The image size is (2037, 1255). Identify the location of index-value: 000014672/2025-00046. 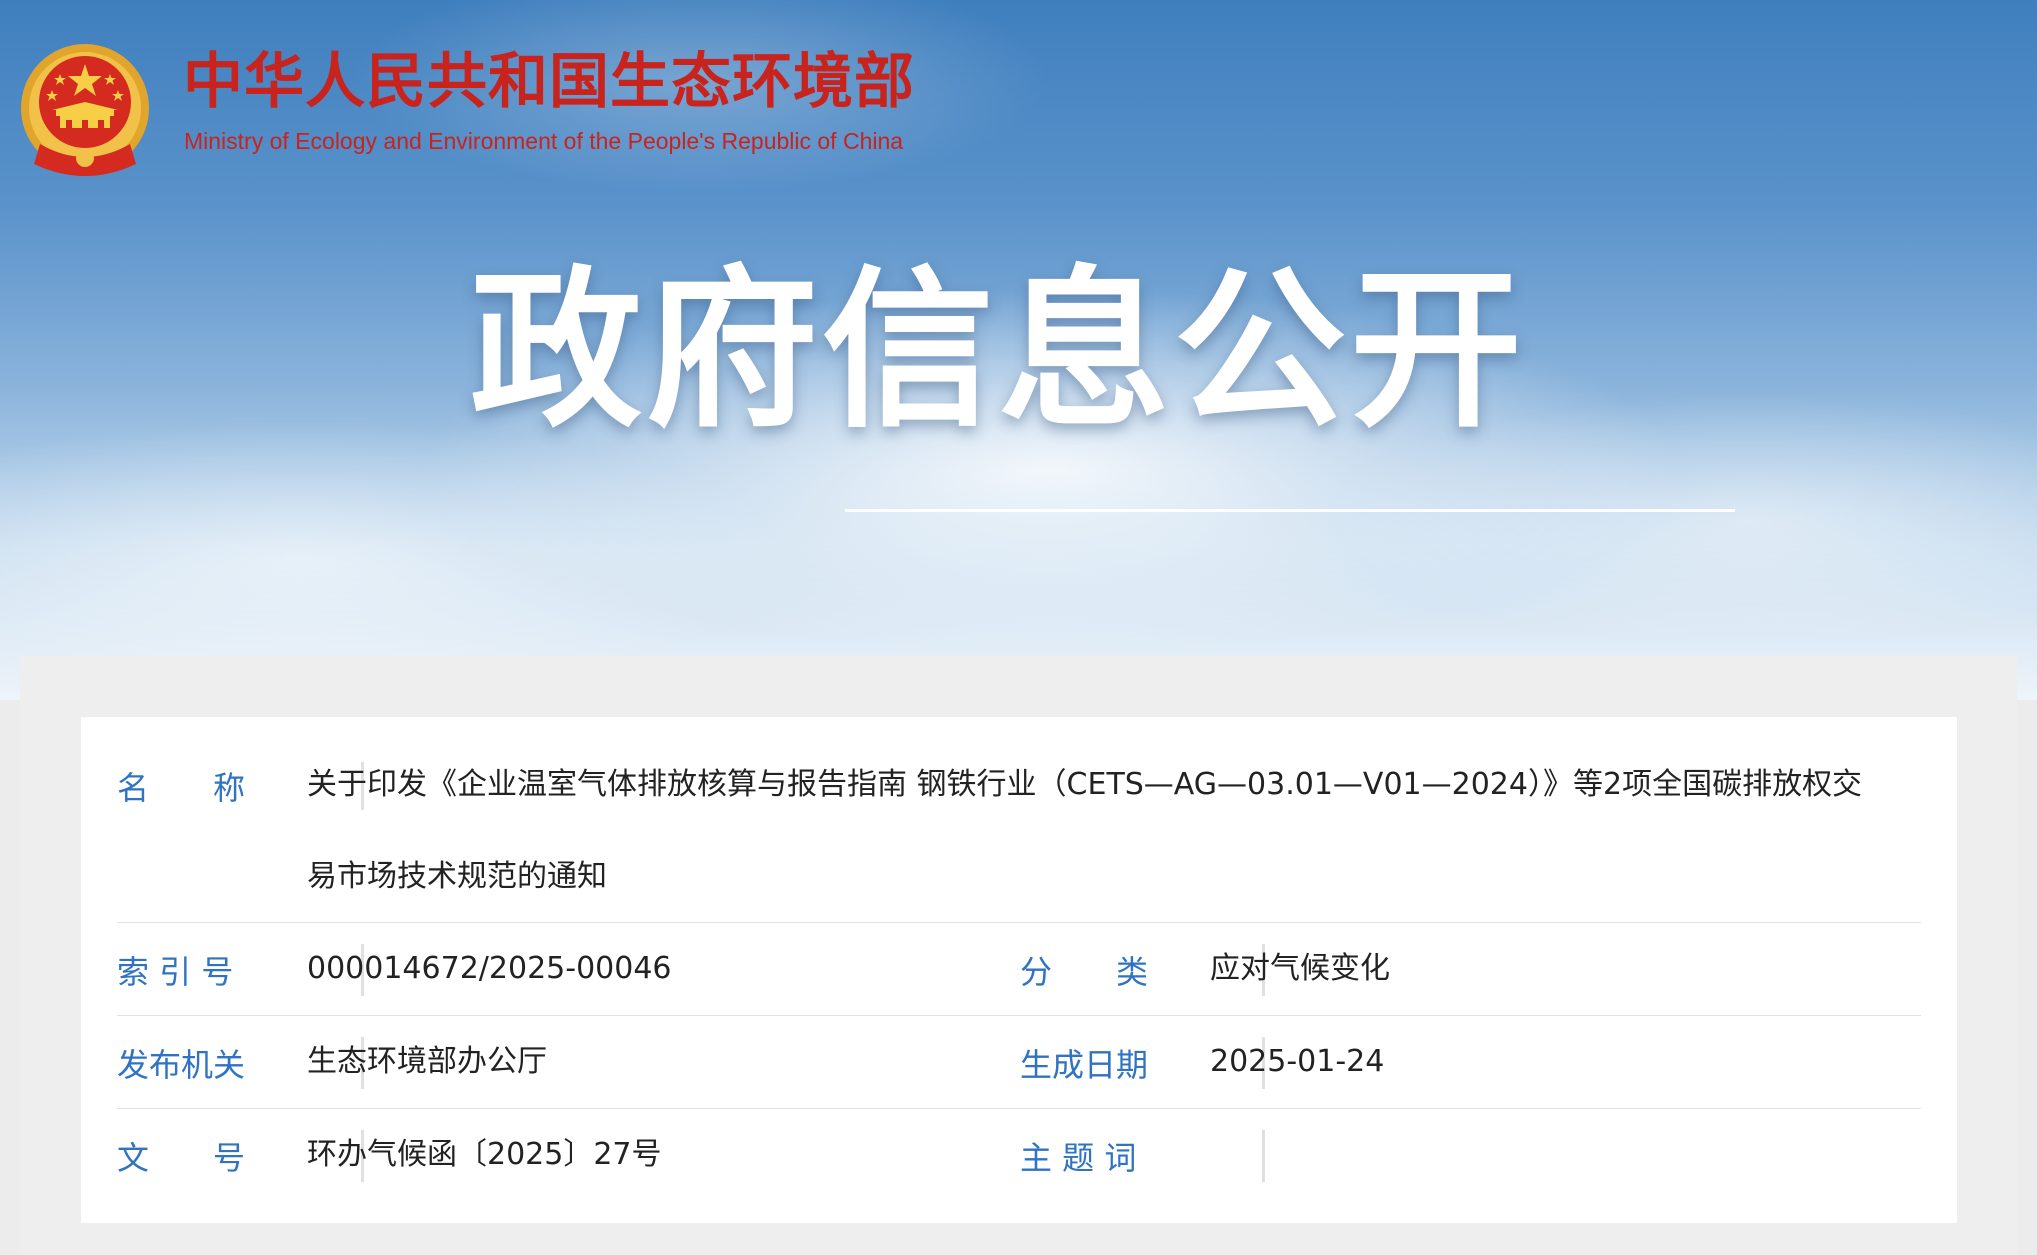
(489, 968).